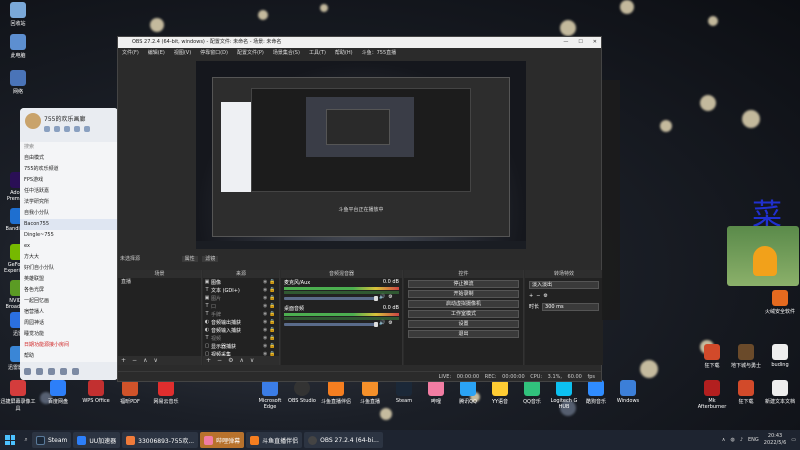 The width and height of the screenshot is (800, 450). I want to click on up-icon: ∧, so click(145, 360).